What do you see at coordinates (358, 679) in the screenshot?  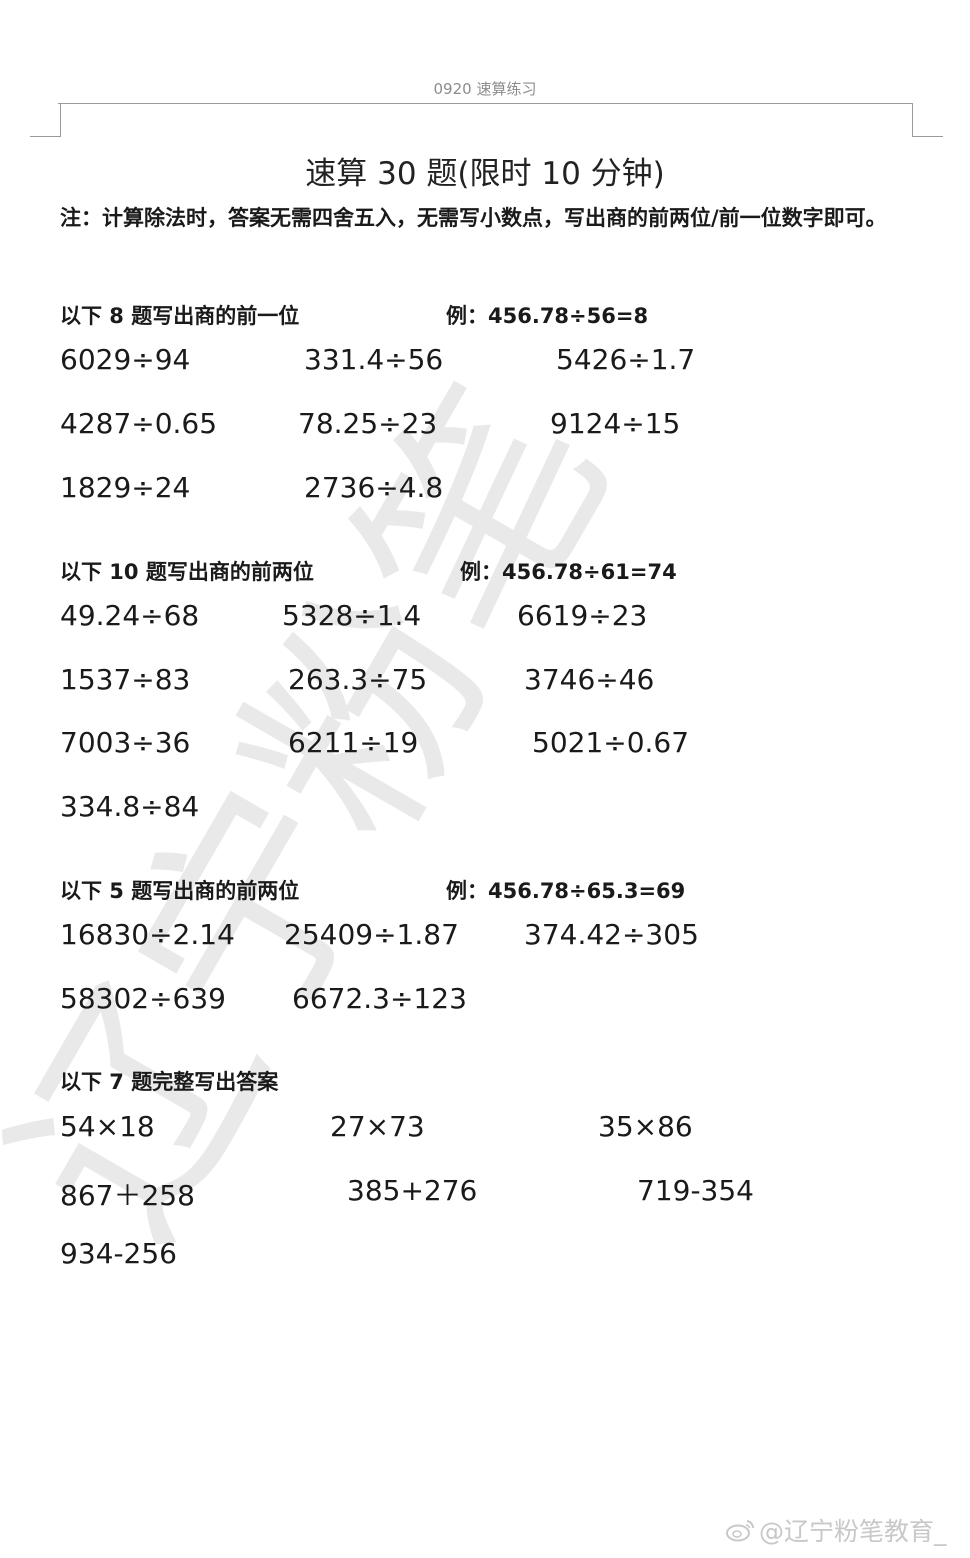 I see `question: 263.3÷75` at bounding box center [358, 679].